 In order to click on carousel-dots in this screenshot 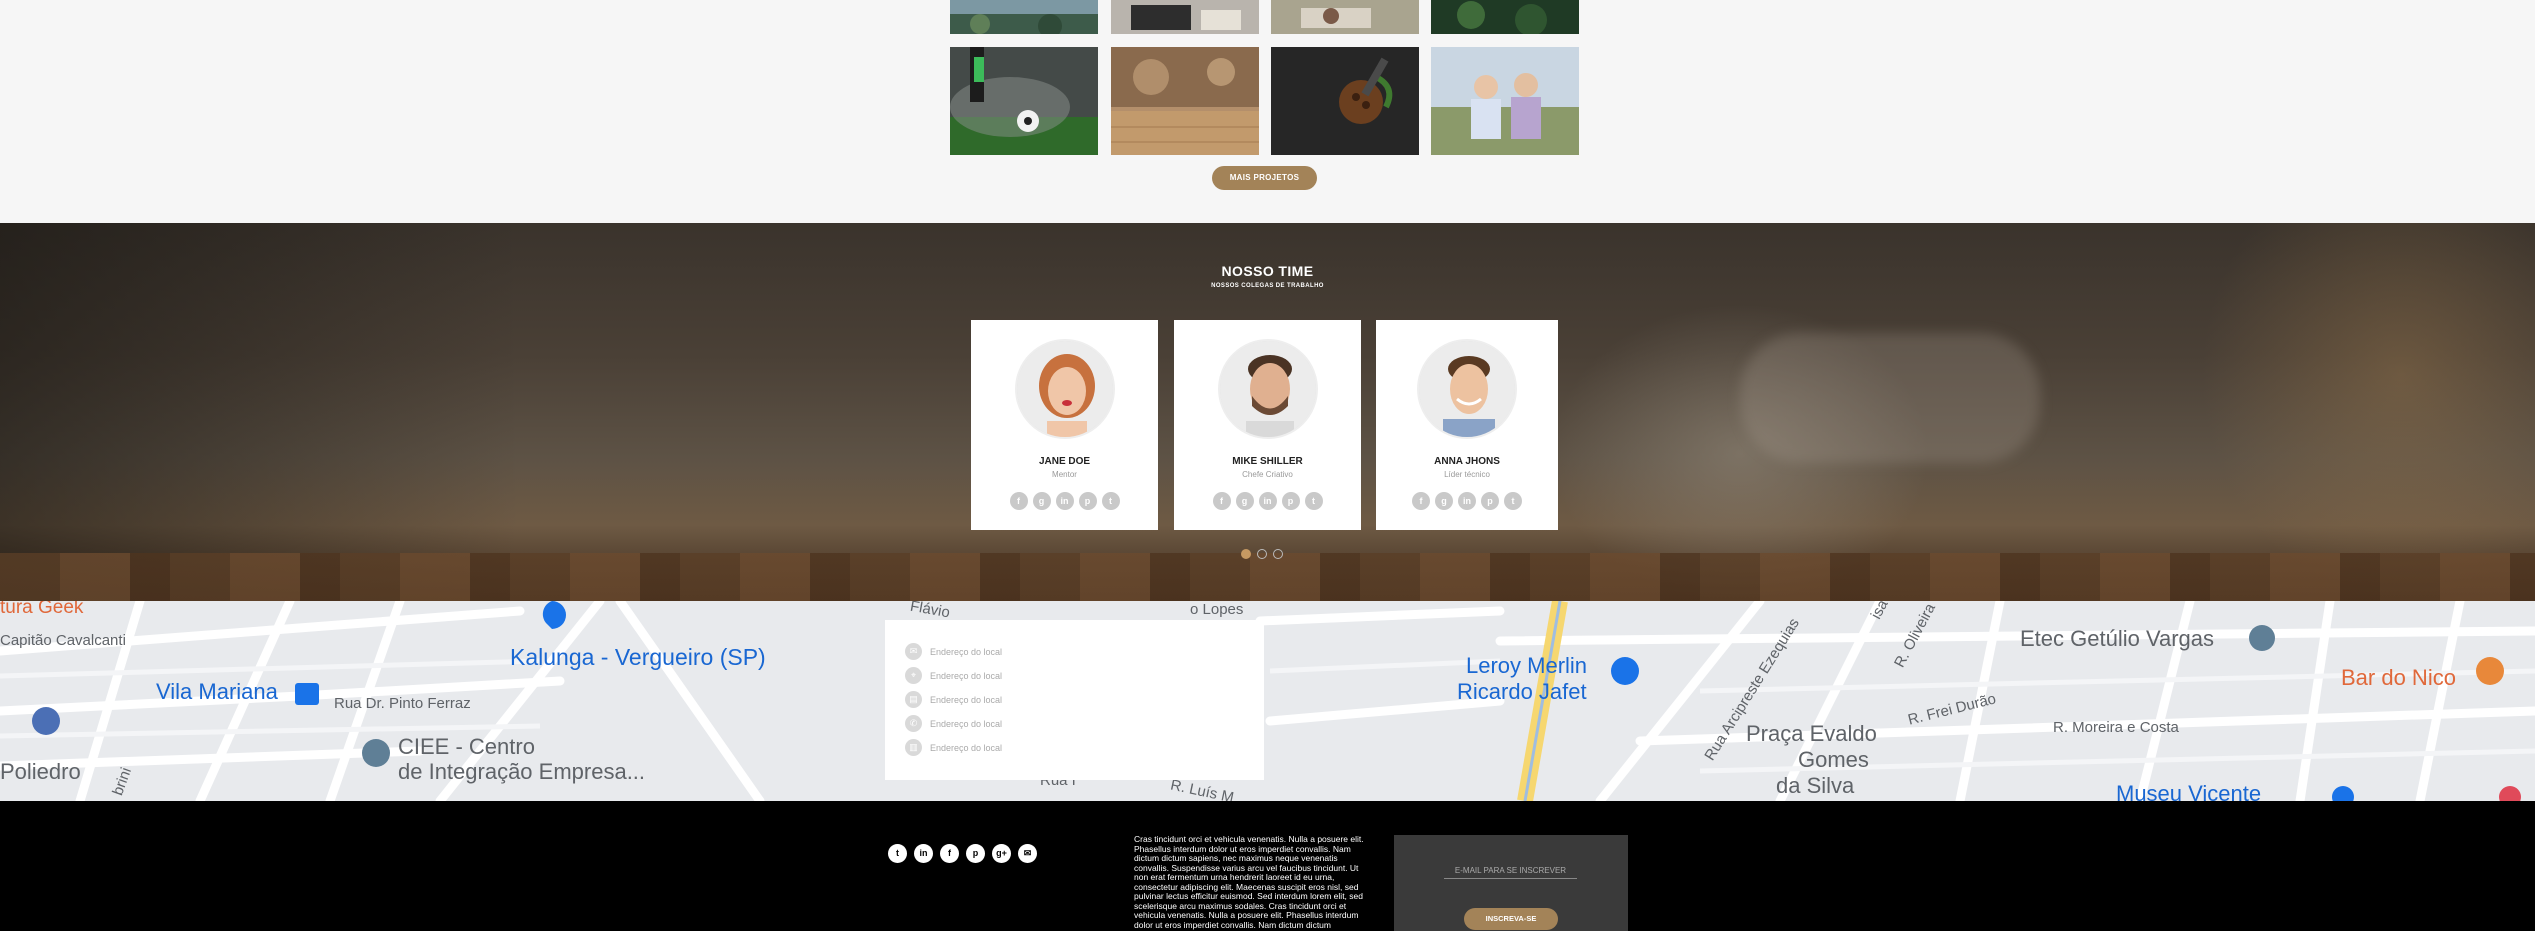, I will do `click(1262, 554)`.